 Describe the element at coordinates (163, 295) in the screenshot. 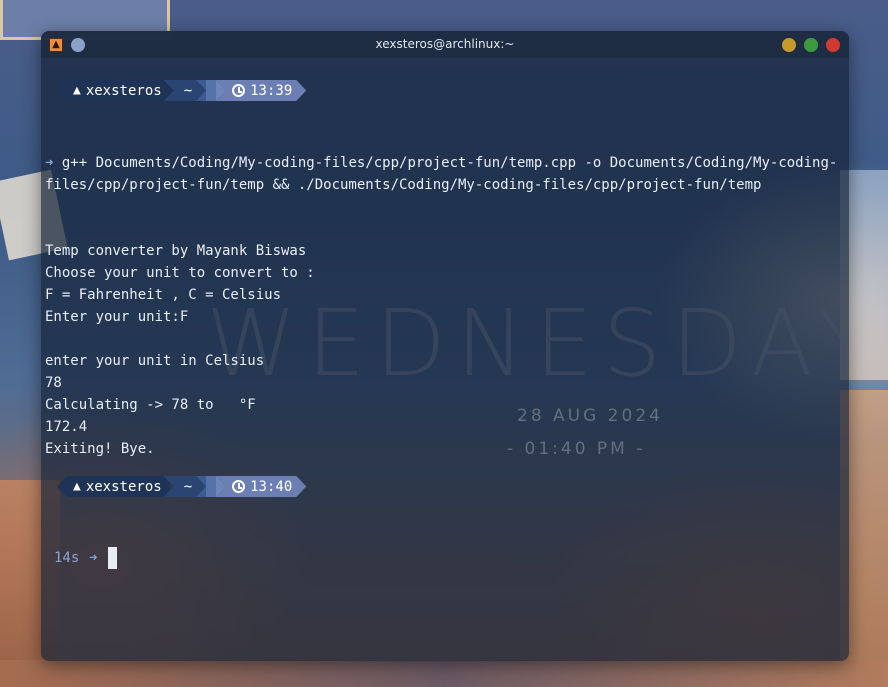

I see `output-line: F = Fahrenheit , C = Celsius` at that location.